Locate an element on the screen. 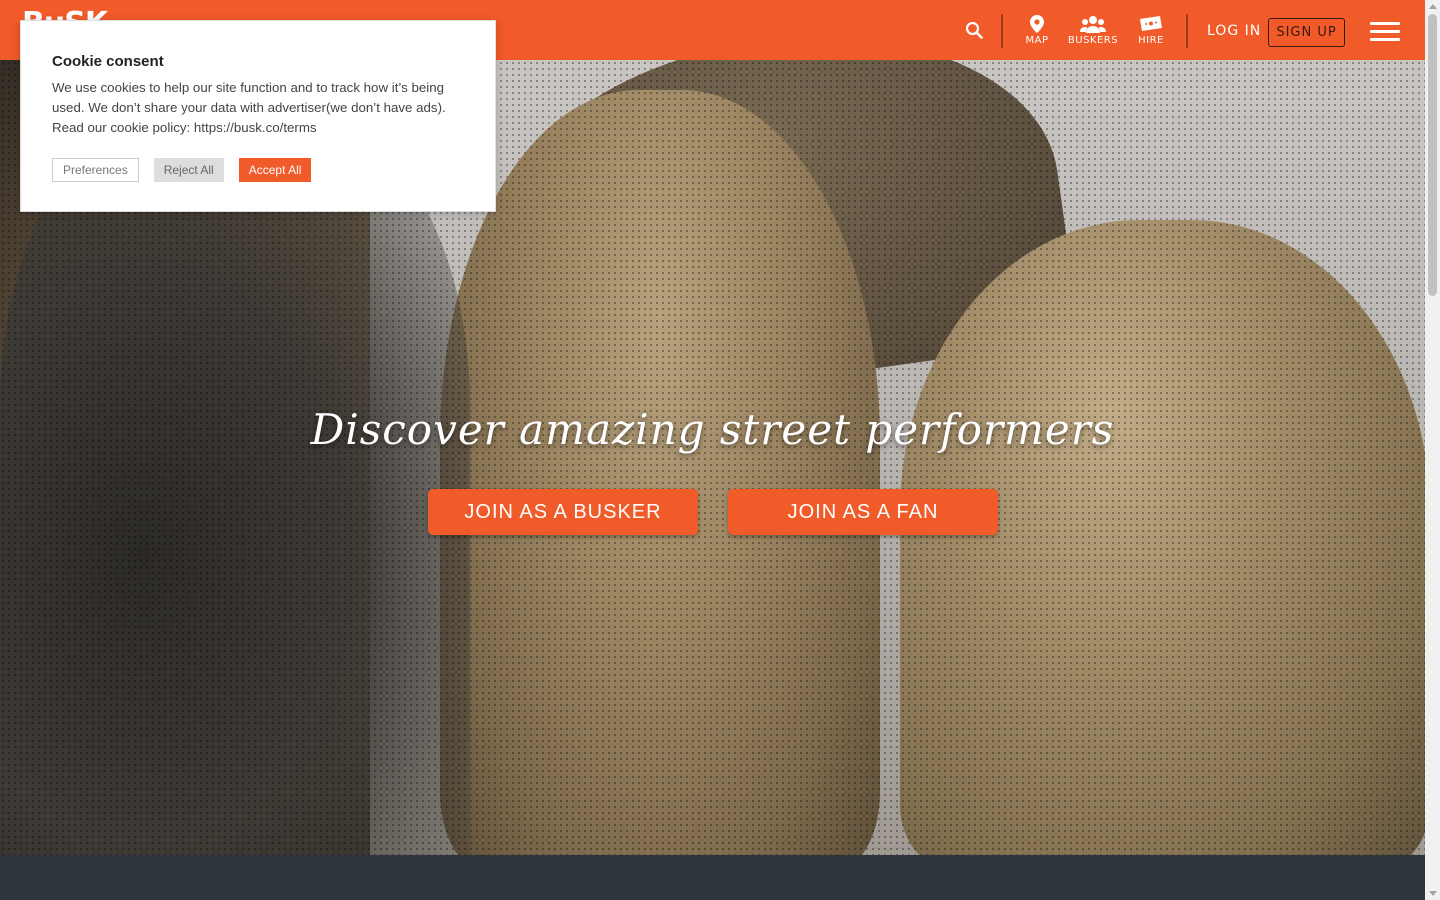  buskers-nav-button: BUSKERS is located at coordinates (1093, 30).